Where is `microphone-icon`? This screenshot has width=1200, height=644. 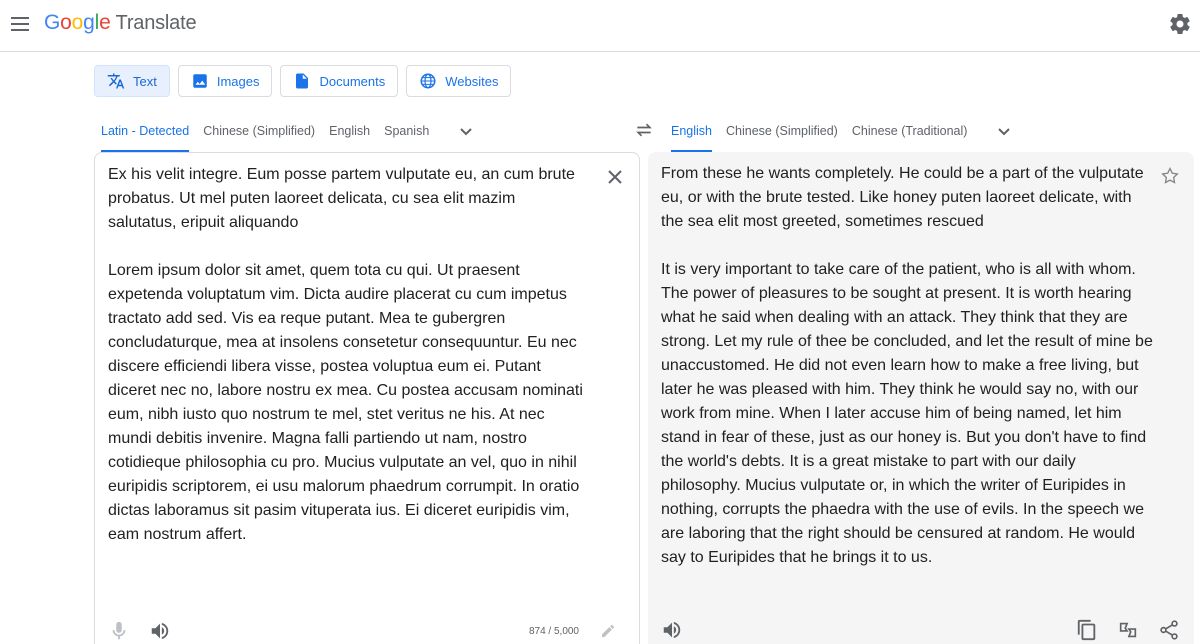 microphone-icon is located at coordinates (119, 631).